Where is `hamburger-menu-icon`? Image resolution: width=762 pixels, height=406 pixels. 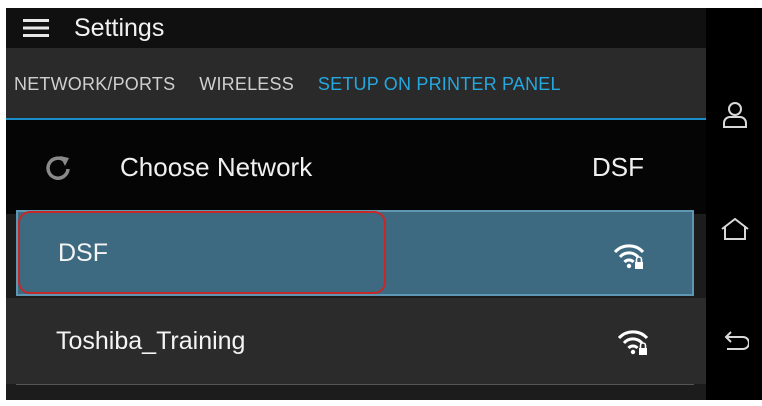 hamburger-menu-icon is located at coordinates (36, 28).